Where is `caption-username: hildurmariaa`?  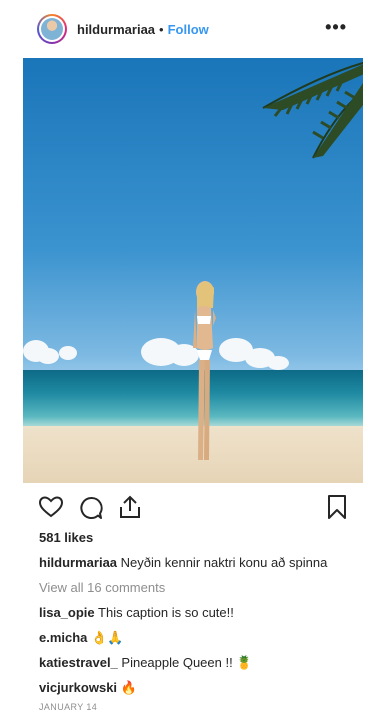 caption-username: hildurmariaa is located at coordinates (78, 562).